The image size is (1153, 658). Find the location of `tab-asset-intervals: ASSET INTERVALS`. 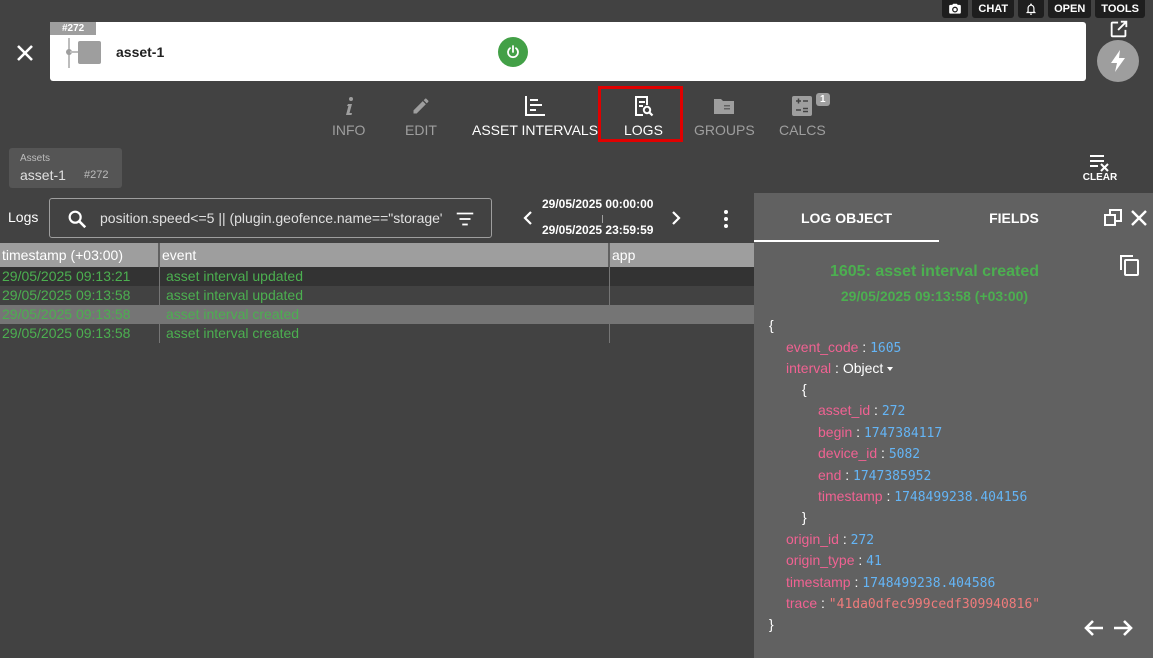

tab-asset-intervals: ASSET INTERVALS is located at coordinates (535, 116).